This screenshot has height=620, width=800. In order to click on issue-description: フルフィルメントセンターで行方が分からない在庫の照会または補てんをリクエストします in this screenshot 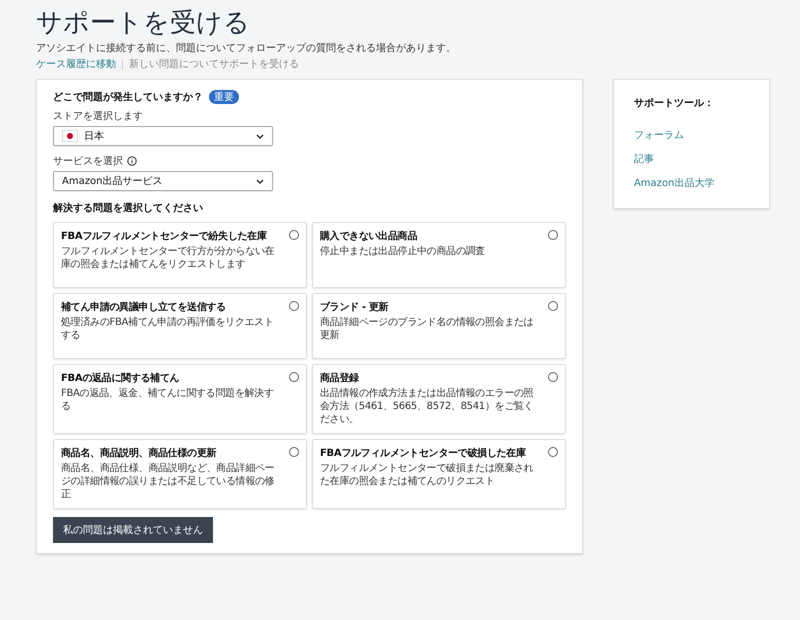, I will do `click(168, 258)`.